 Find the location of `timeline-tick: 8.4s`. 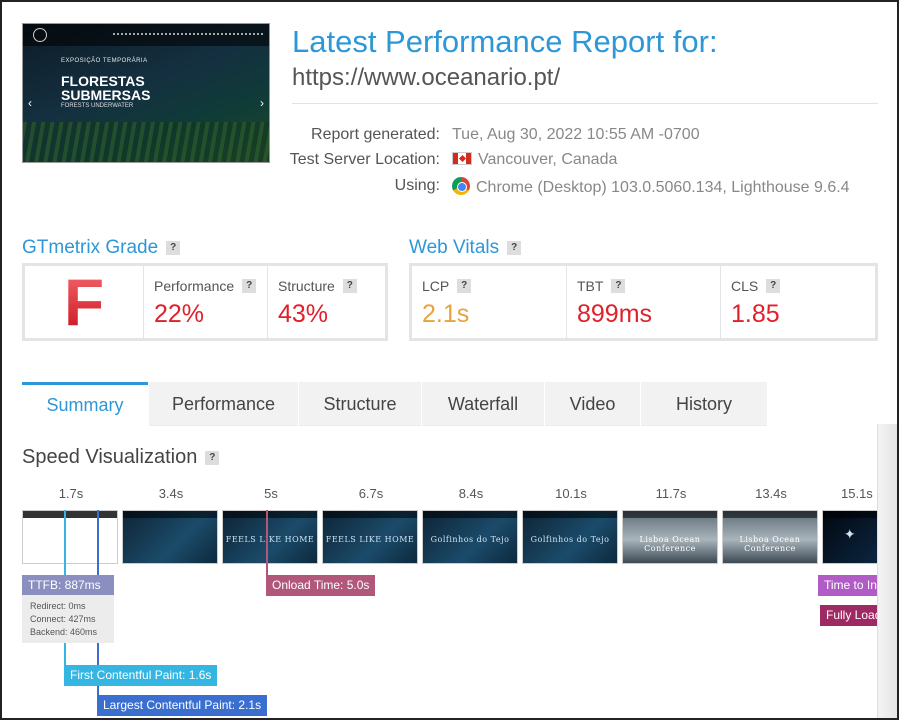

timeline-tick: 8.4s is located at coordinates (471, 493).